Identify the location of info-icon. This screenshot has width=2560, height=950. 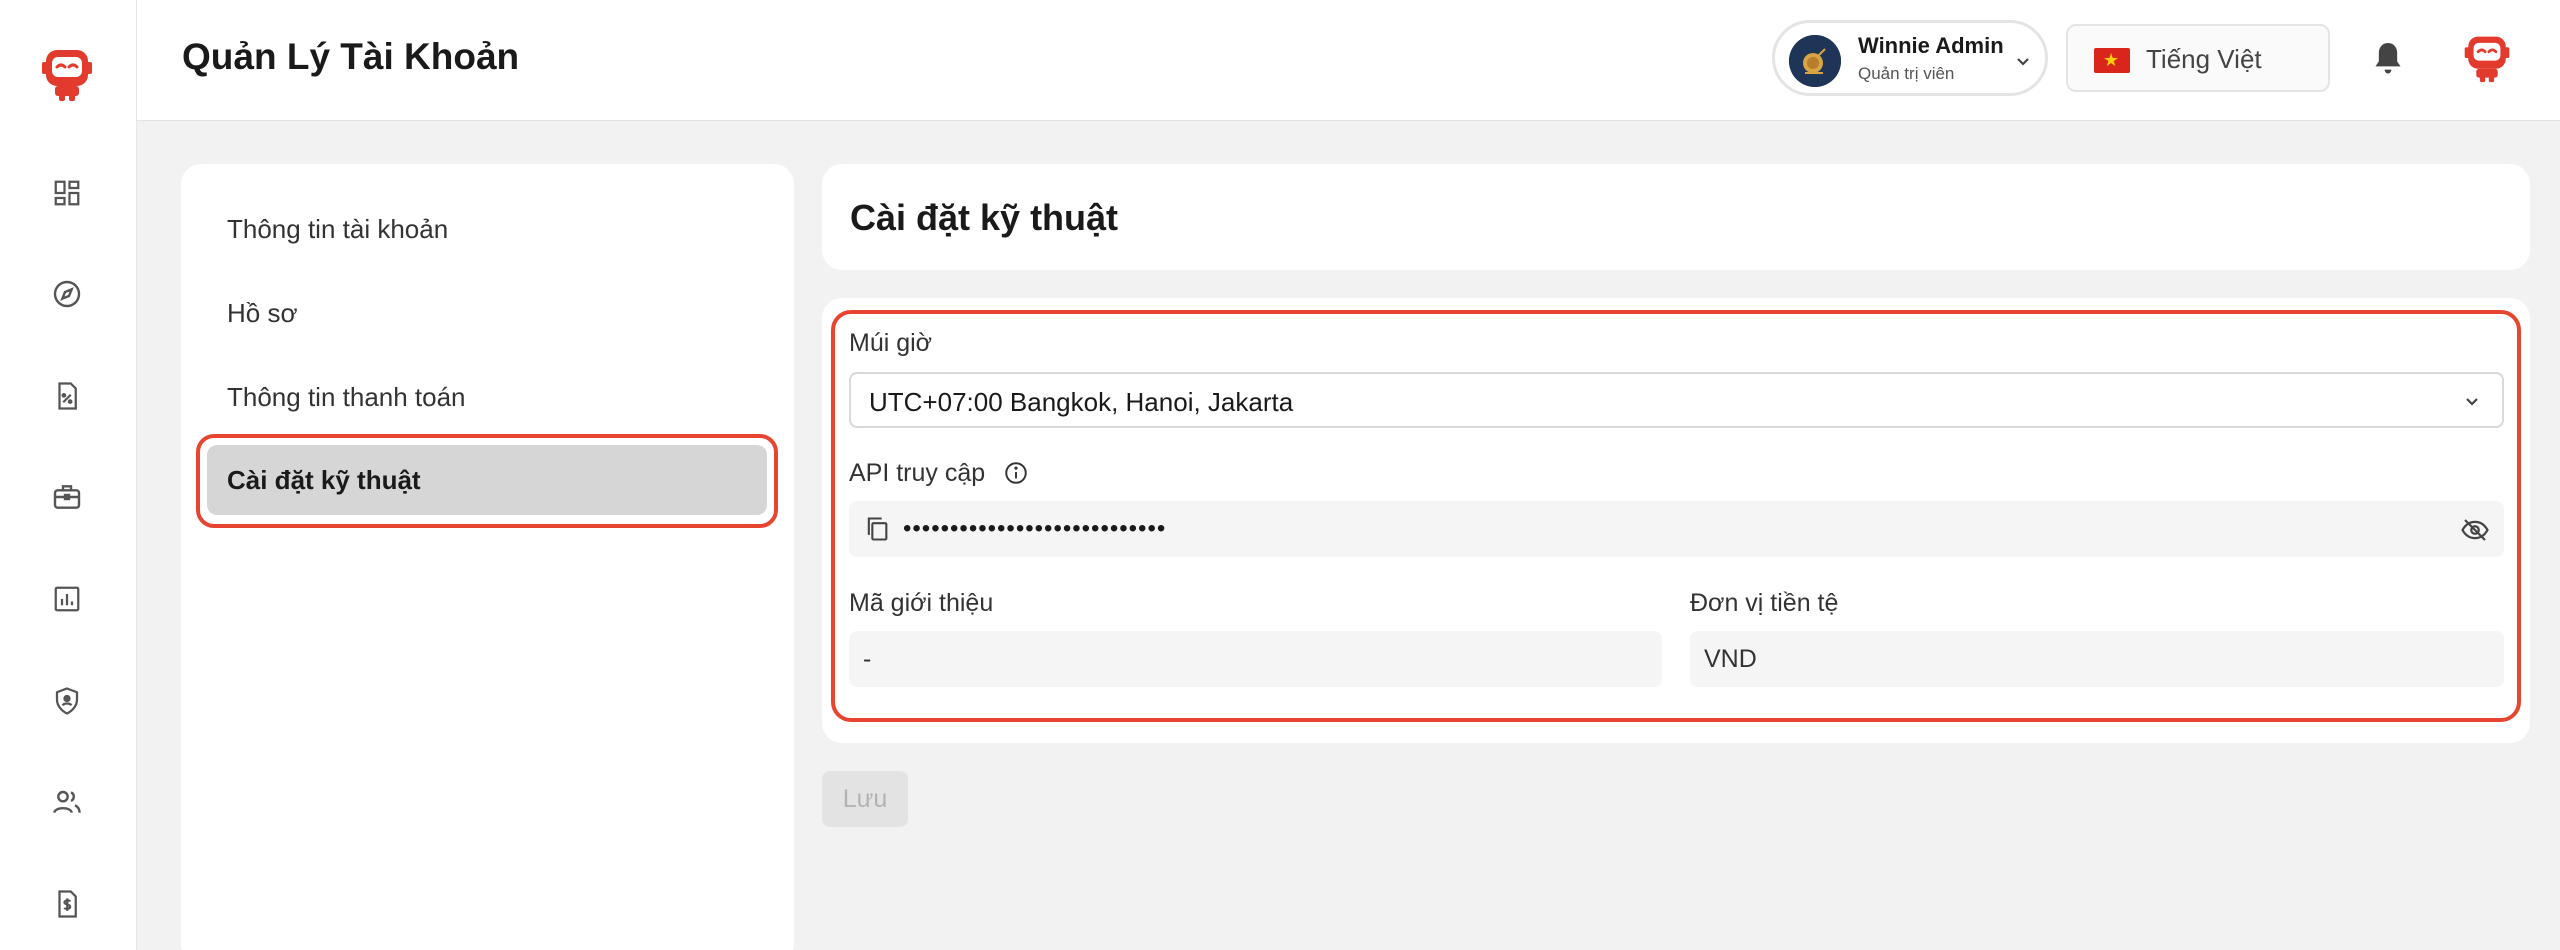
(1016, 473).